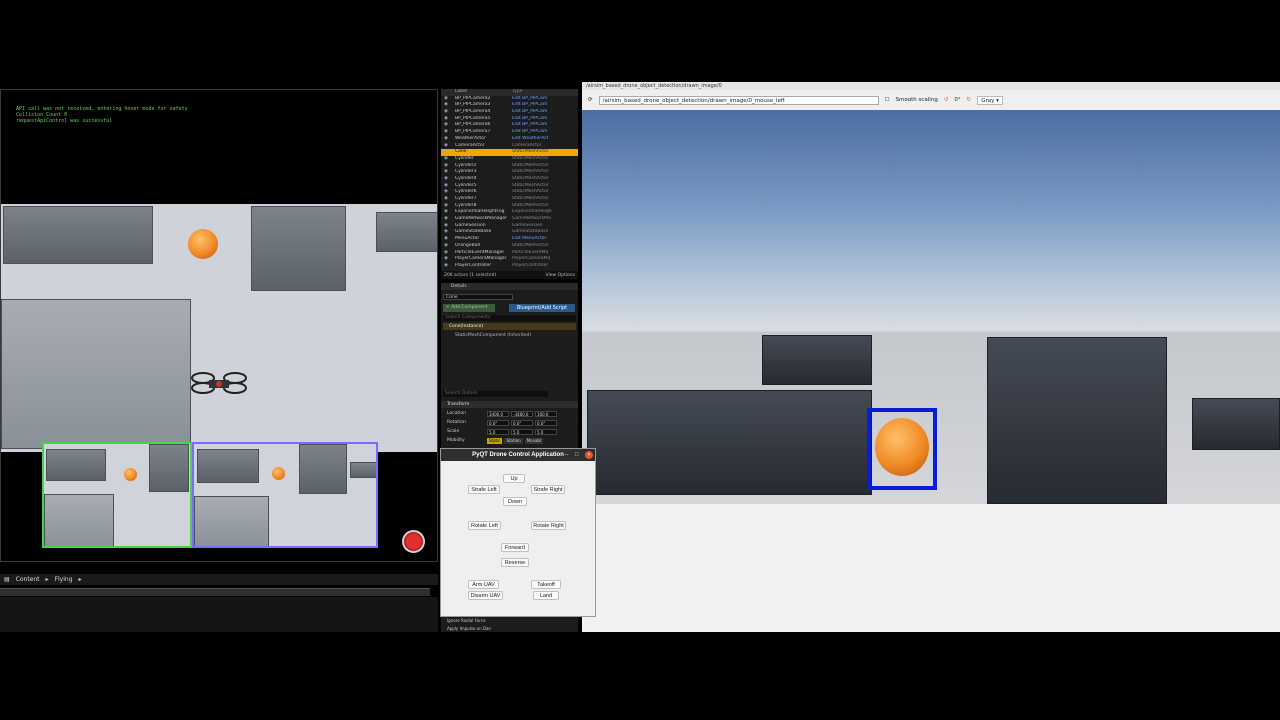  I want to click on outliner-row-name: BP_PIPCamera6, so click(473, 125).